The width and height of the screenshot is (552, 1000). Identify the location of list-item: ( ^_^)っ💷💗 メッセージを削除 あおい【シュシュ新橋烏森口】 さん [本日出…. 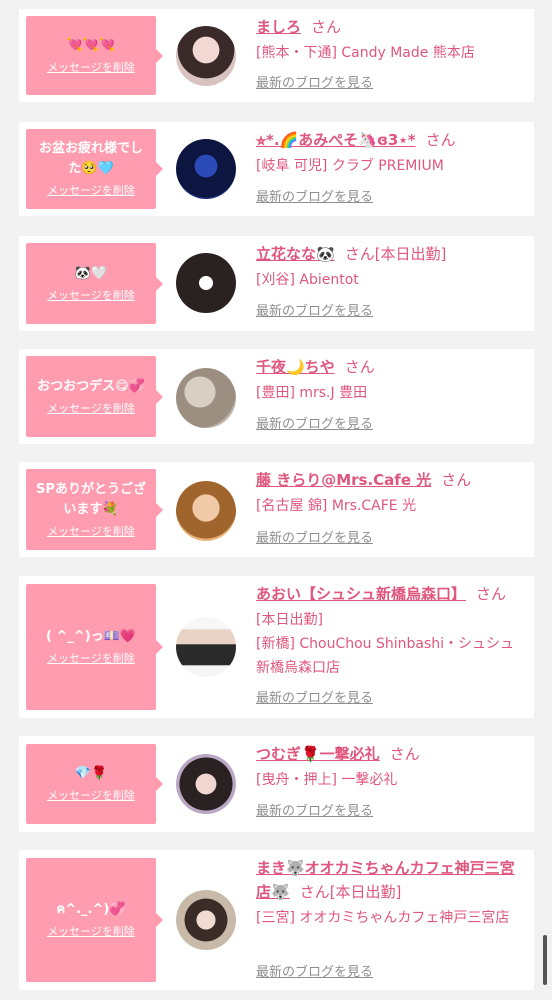
(276, 647).